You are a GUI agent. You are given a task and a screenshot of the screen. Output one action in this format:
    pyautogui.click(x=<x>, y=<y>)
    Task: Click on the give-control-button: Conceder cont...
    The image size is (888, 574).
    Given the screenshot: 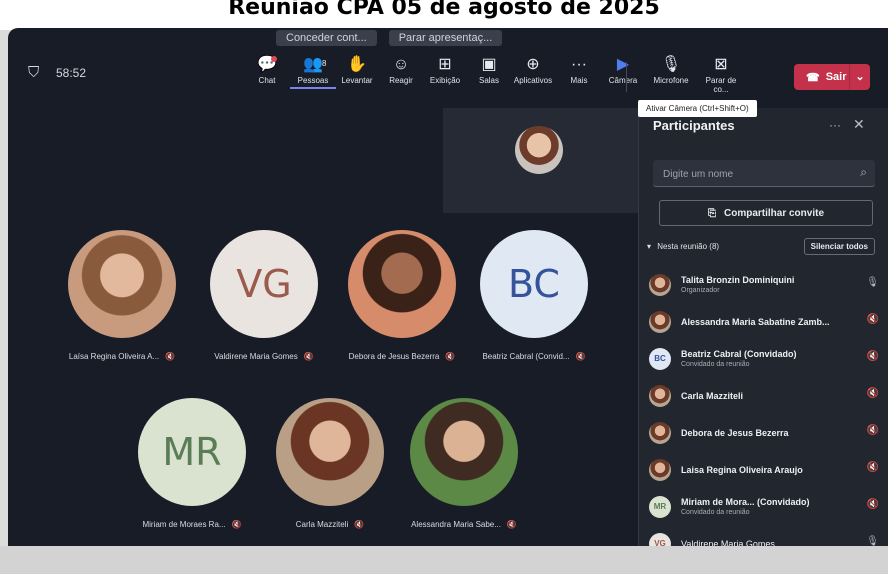 What is the action you would take?
    pyautogui.click(x=326, y=38)
    